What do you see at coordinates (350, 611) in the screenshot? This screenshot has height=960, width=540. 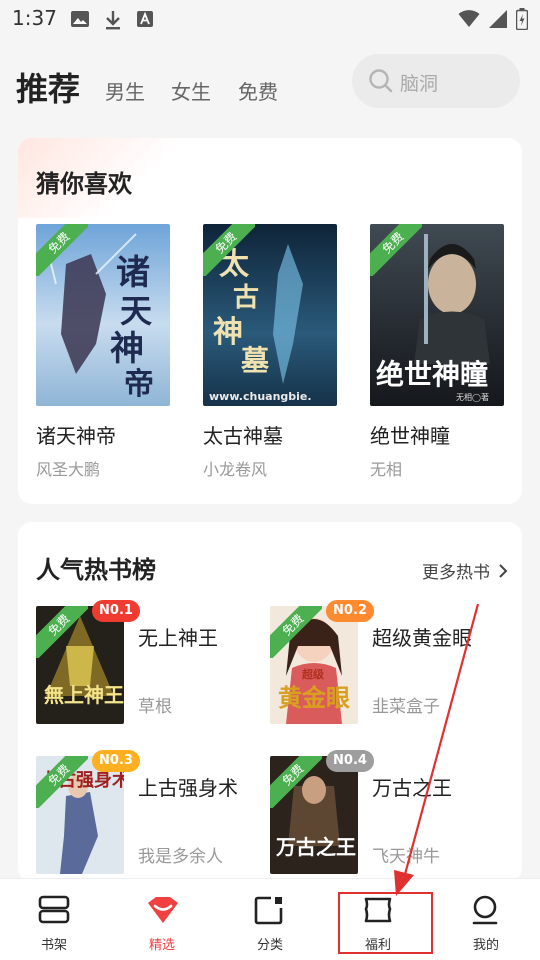 I see `rank-badge: N0.2` at bounding box center [350, 611].